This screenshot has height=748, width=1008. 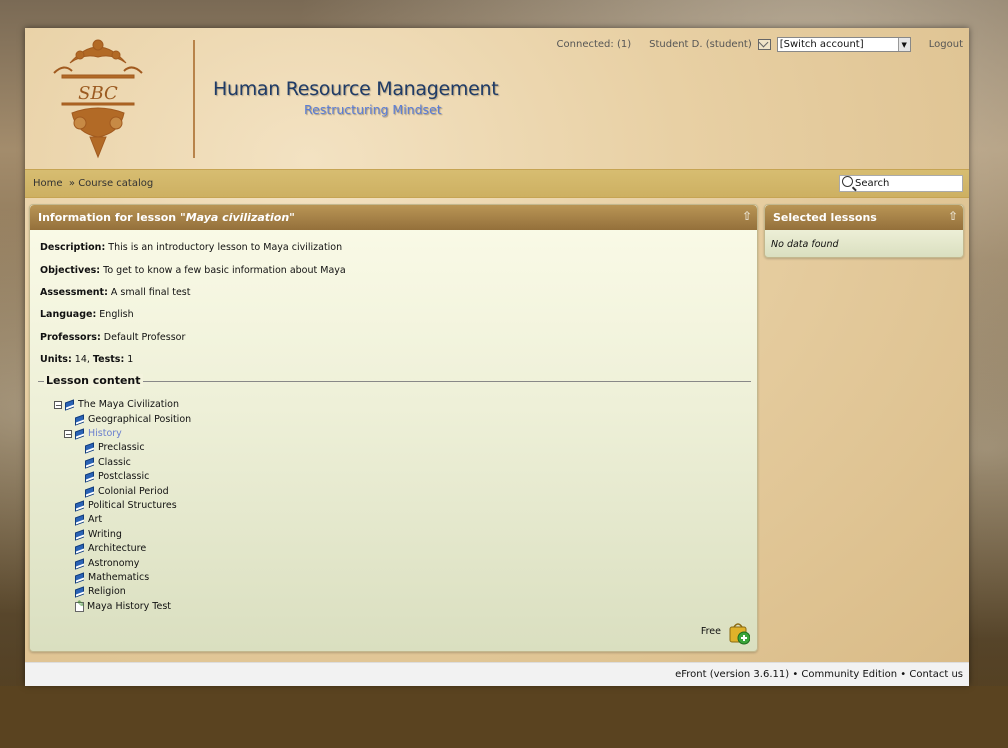 I want to click on tree-item: Colonial Period, so click(x=127, y=491).